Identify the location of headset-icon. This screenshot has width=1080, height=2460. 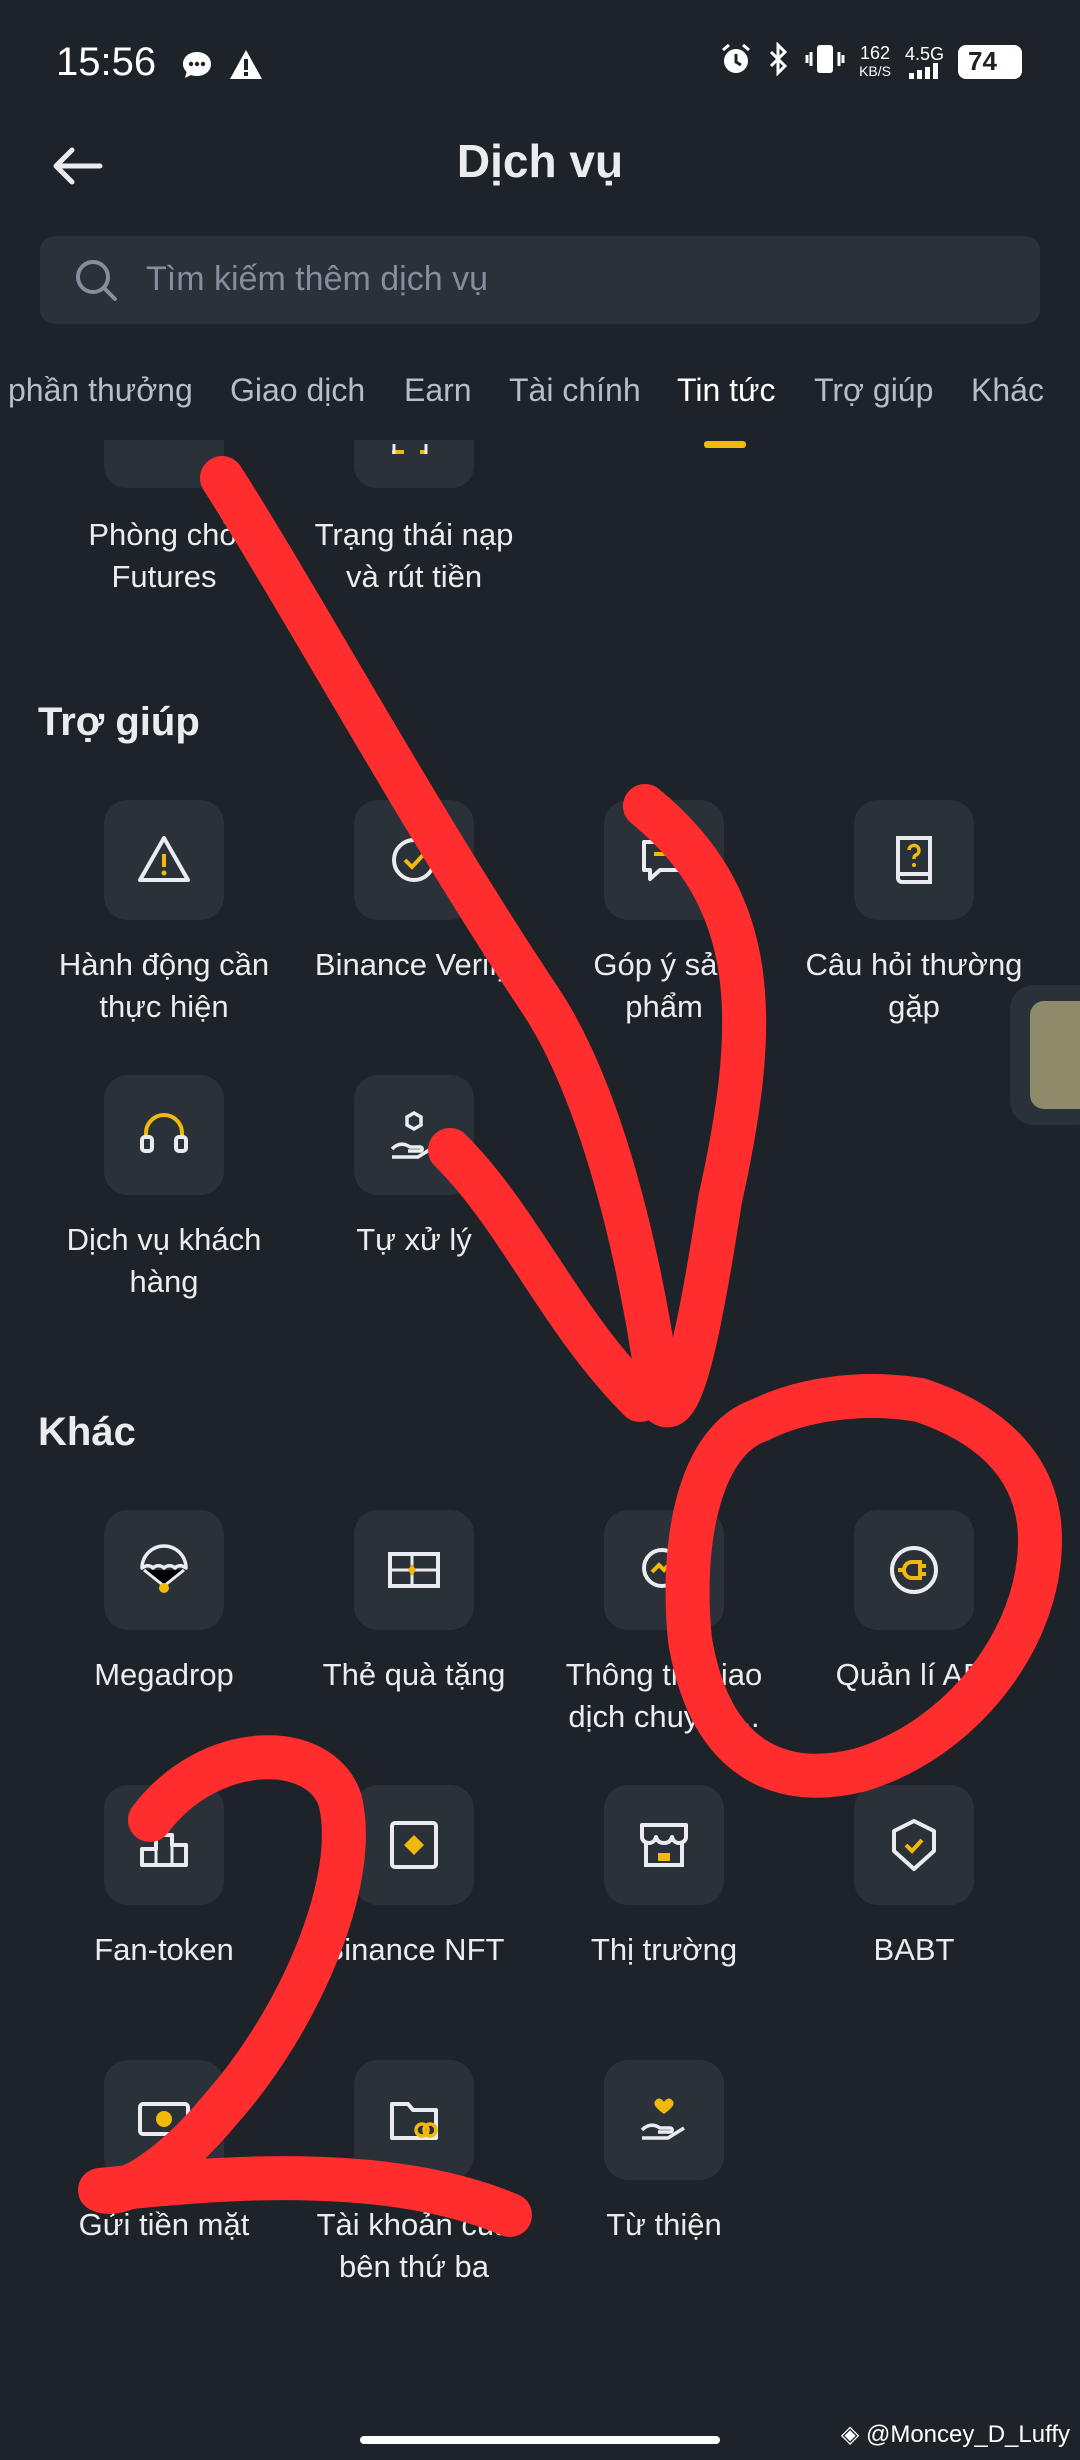
(164, 1133).